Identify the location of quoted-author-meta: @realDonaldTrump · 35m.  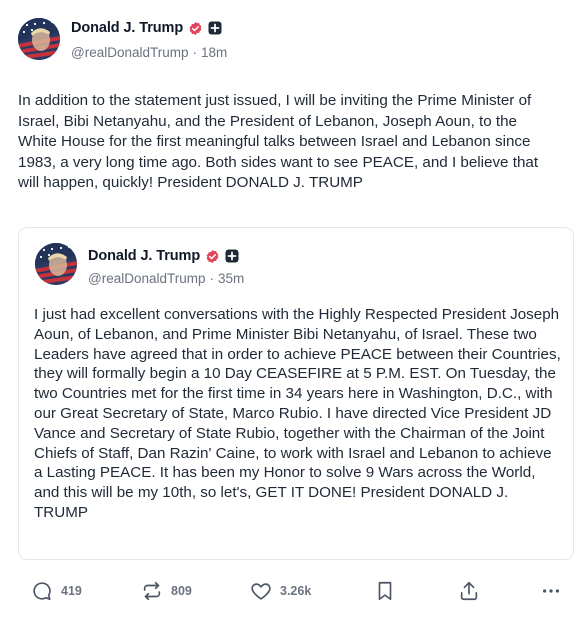
(166, 278).